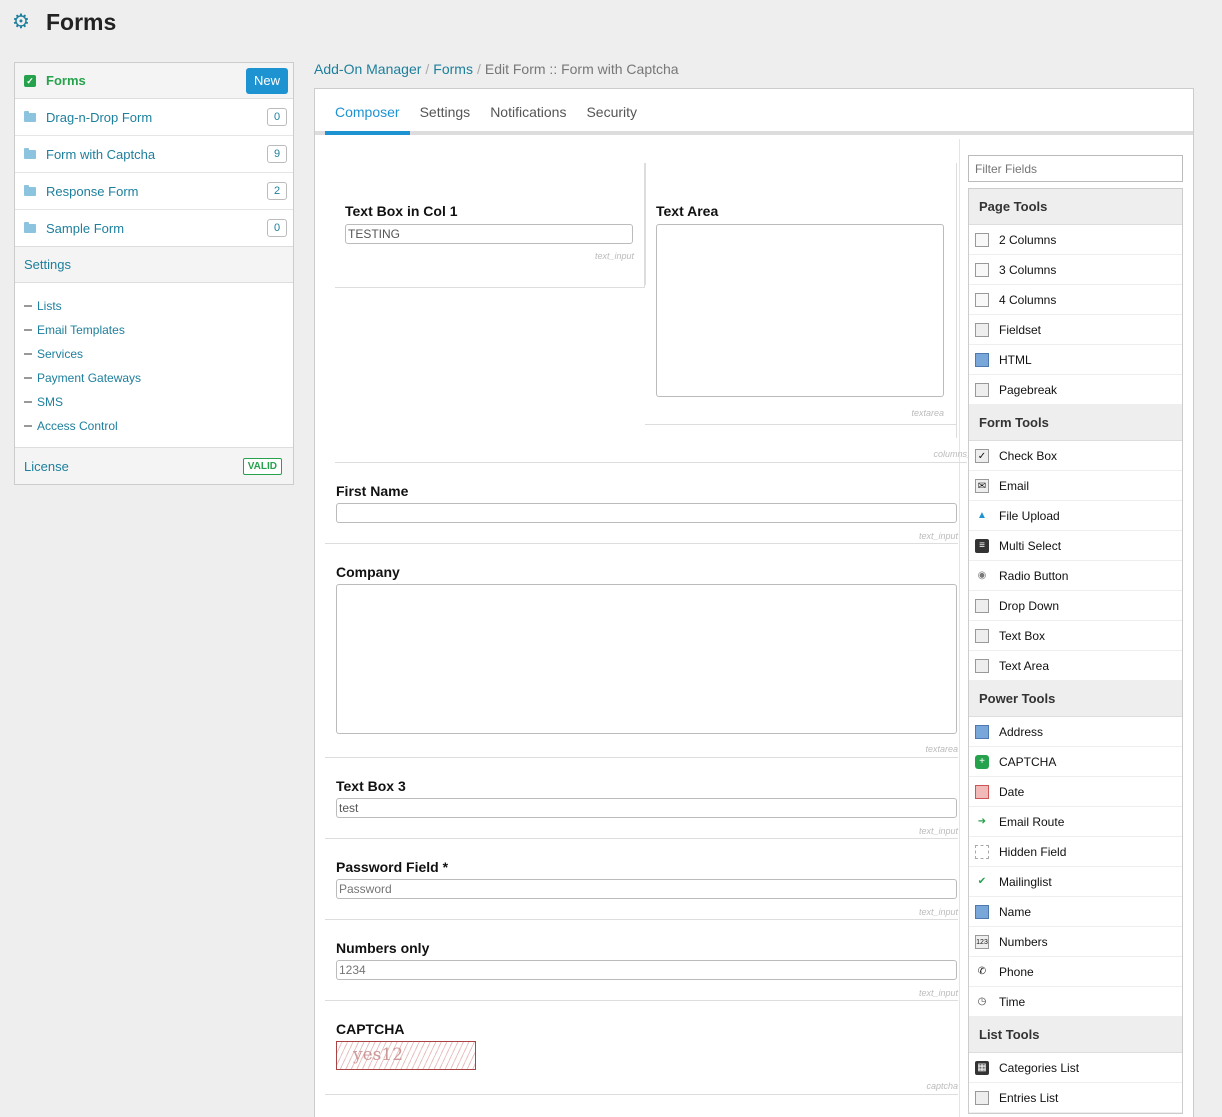  Describe the element at coordinates (1075, 576) in the screenshot. I see `tool-item-radio-button: ◉ Radio Button` at that location.